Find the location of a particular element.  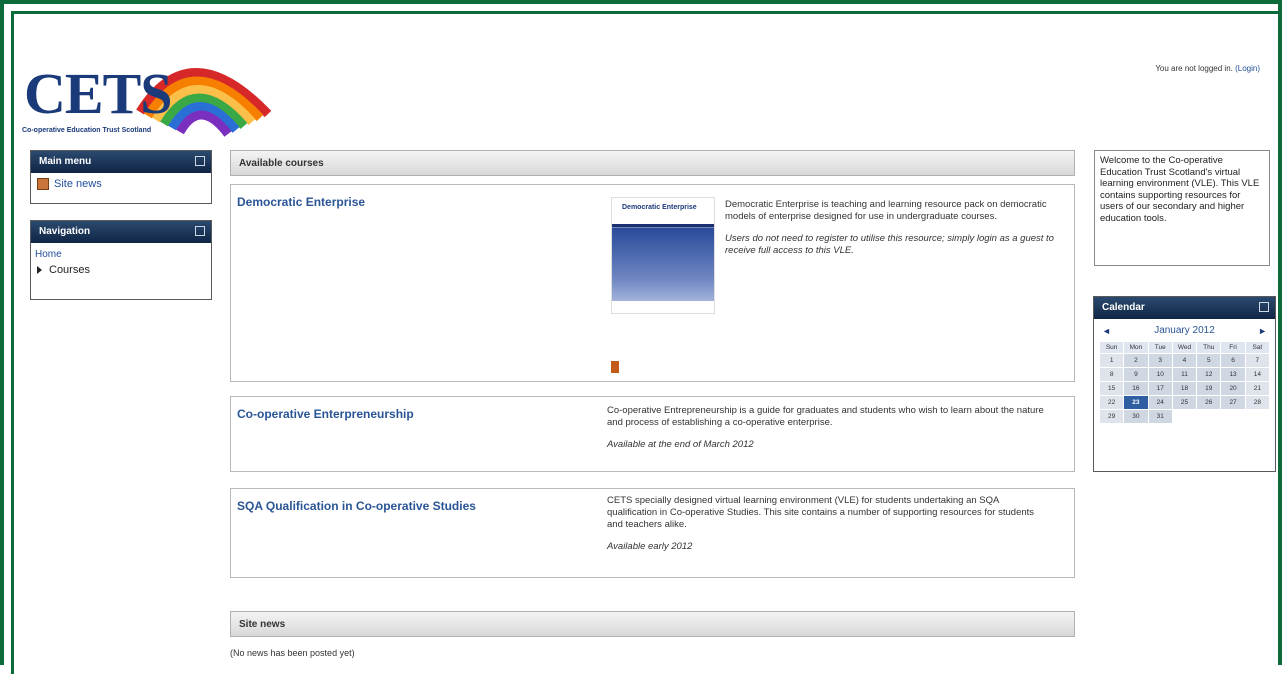

main-menu-item-label: Site news is located at coordinates (78, 184).